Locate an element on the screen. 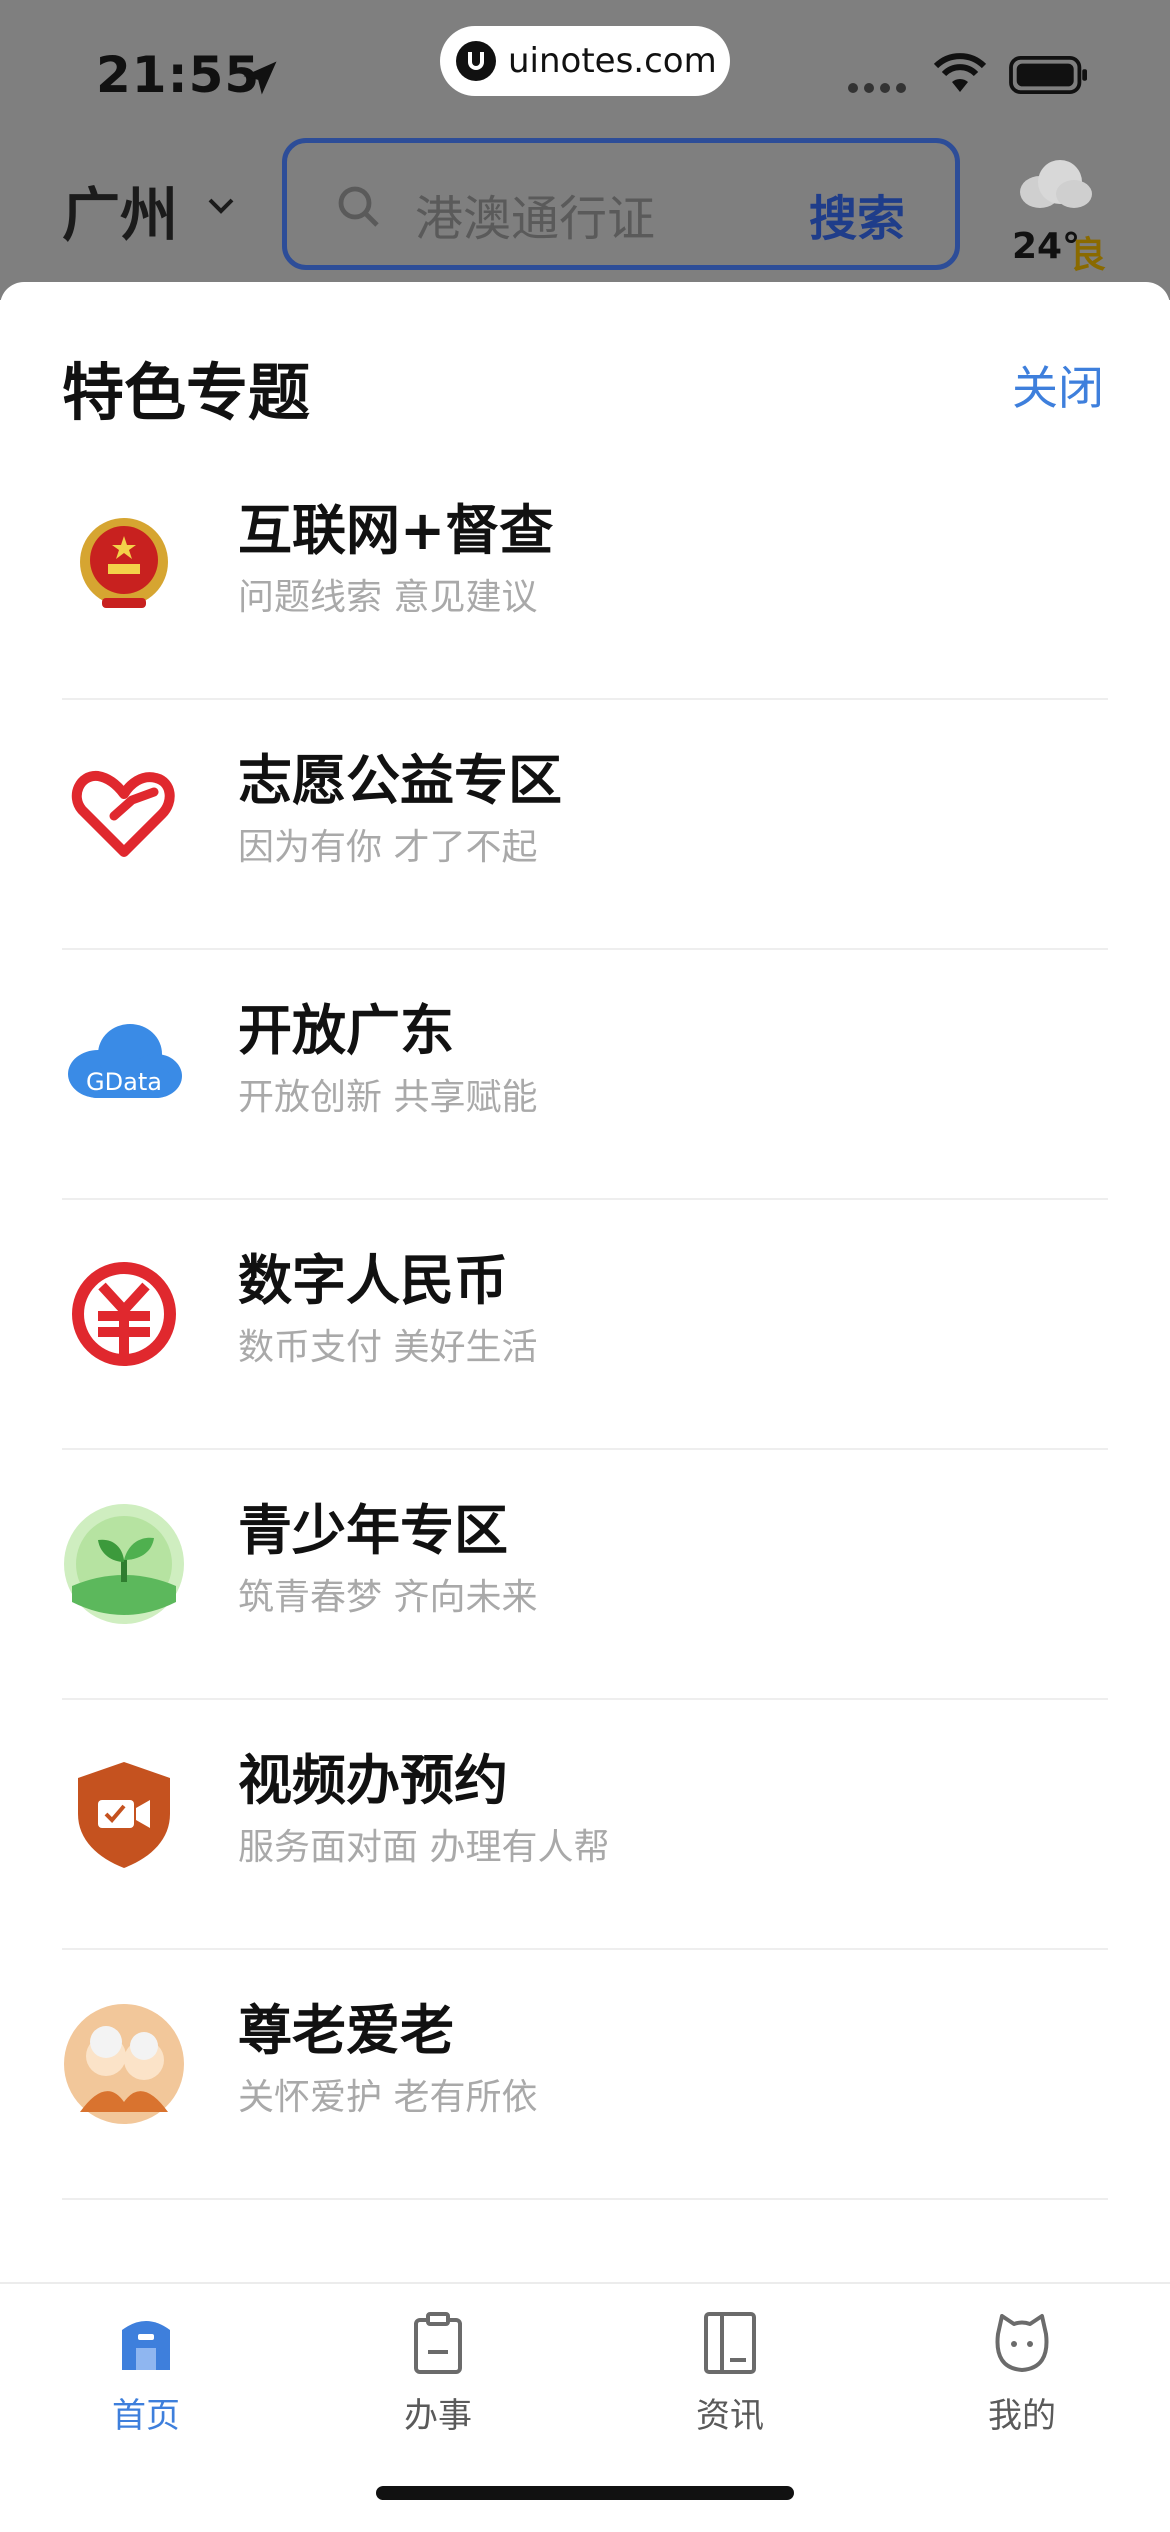 This screenshot has height=2532, width=1170. weather-aqi: 良 is located at coordinates (1088, 255).